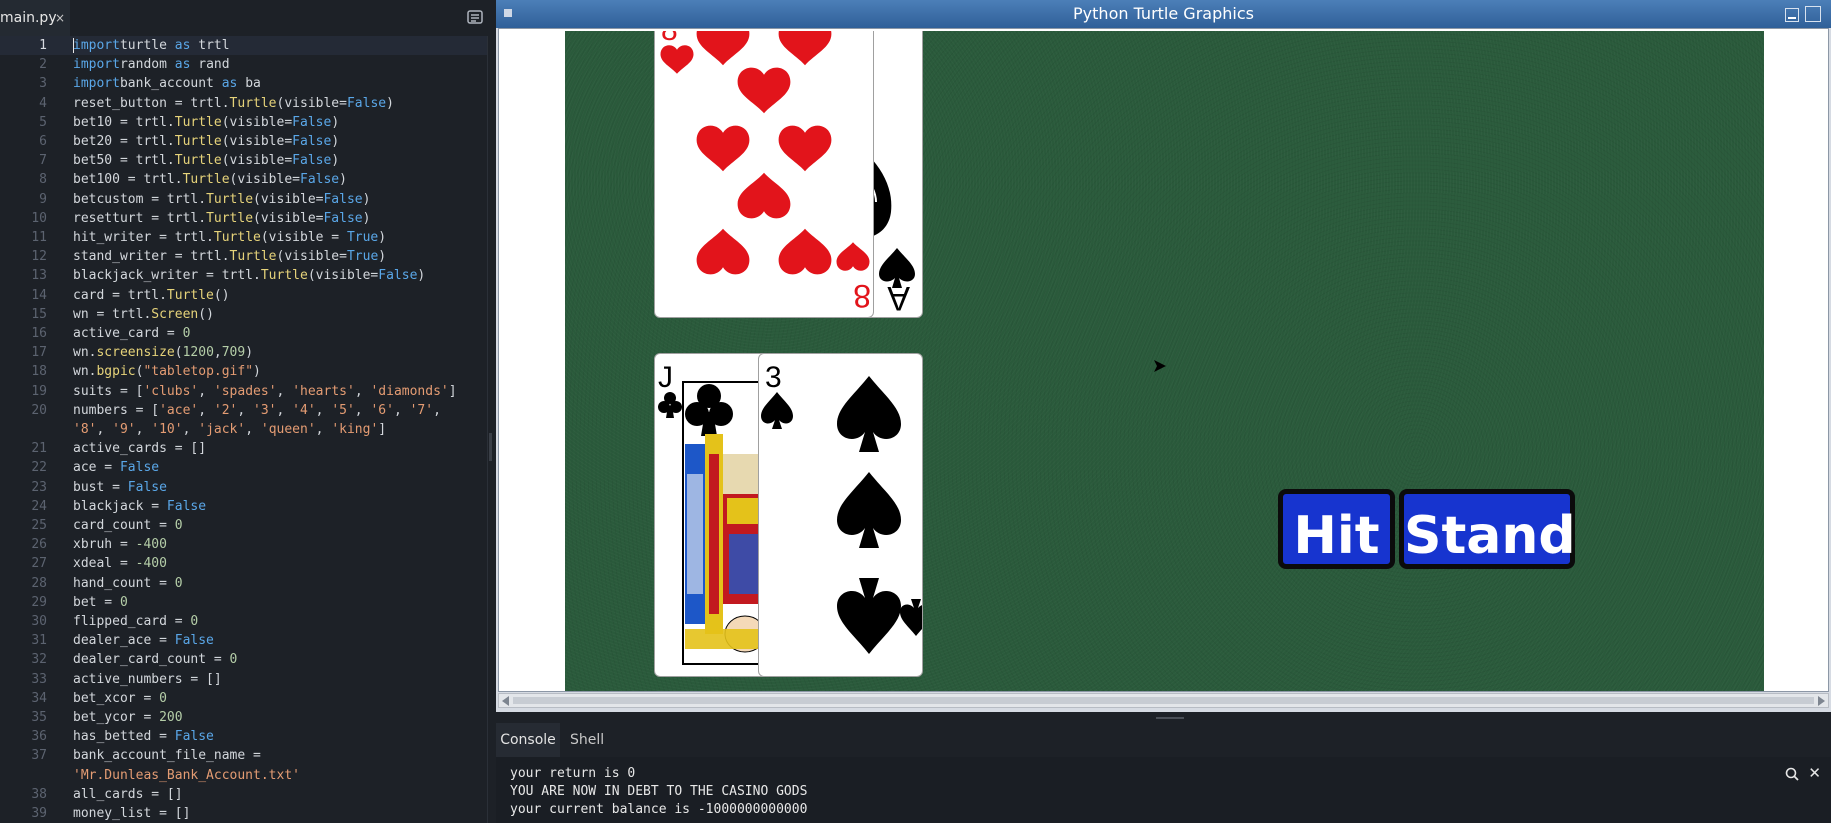  Describe the element at coordinates (670, 405) in the screenshot. I see `club-corner-icon` at that location.